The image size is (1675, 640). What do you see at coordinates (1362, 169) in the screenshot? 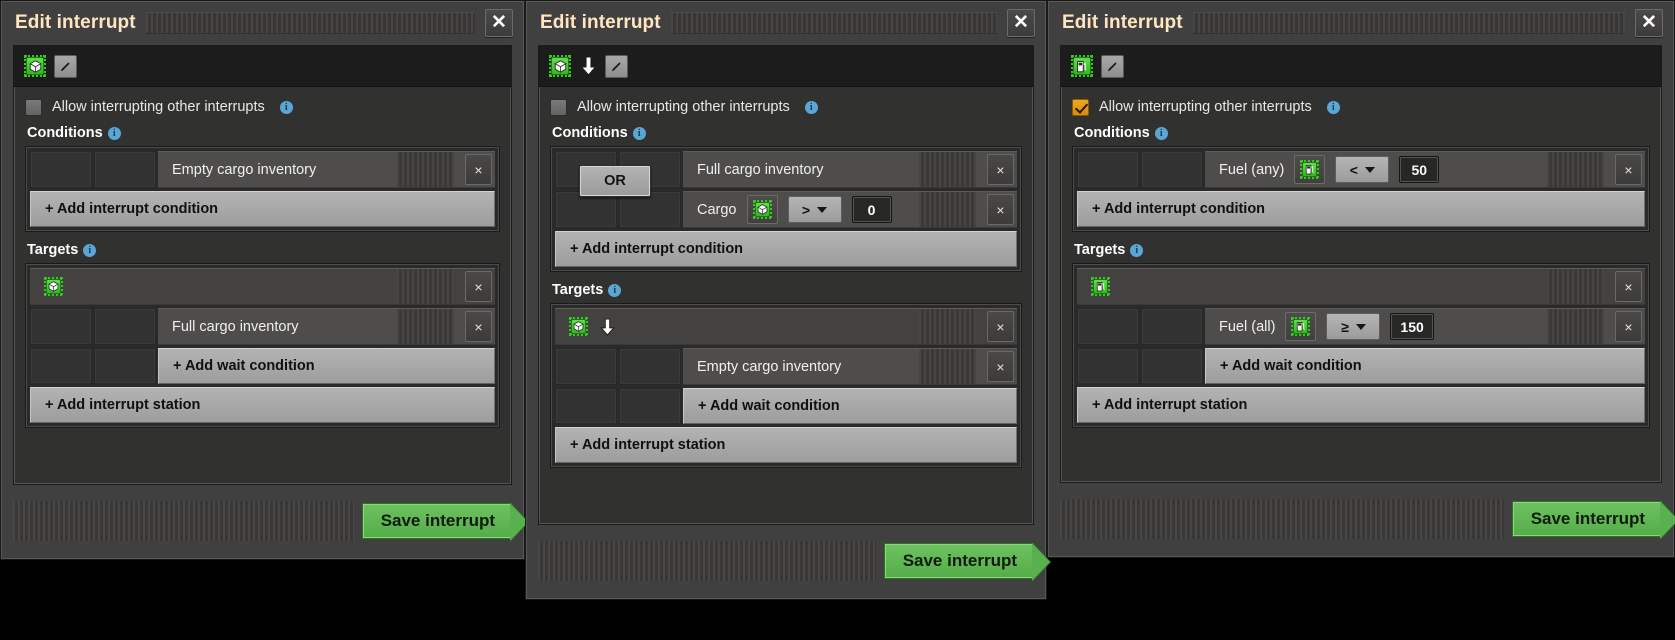
I see `comparator-select: <` at bounding box center [1362, 169].